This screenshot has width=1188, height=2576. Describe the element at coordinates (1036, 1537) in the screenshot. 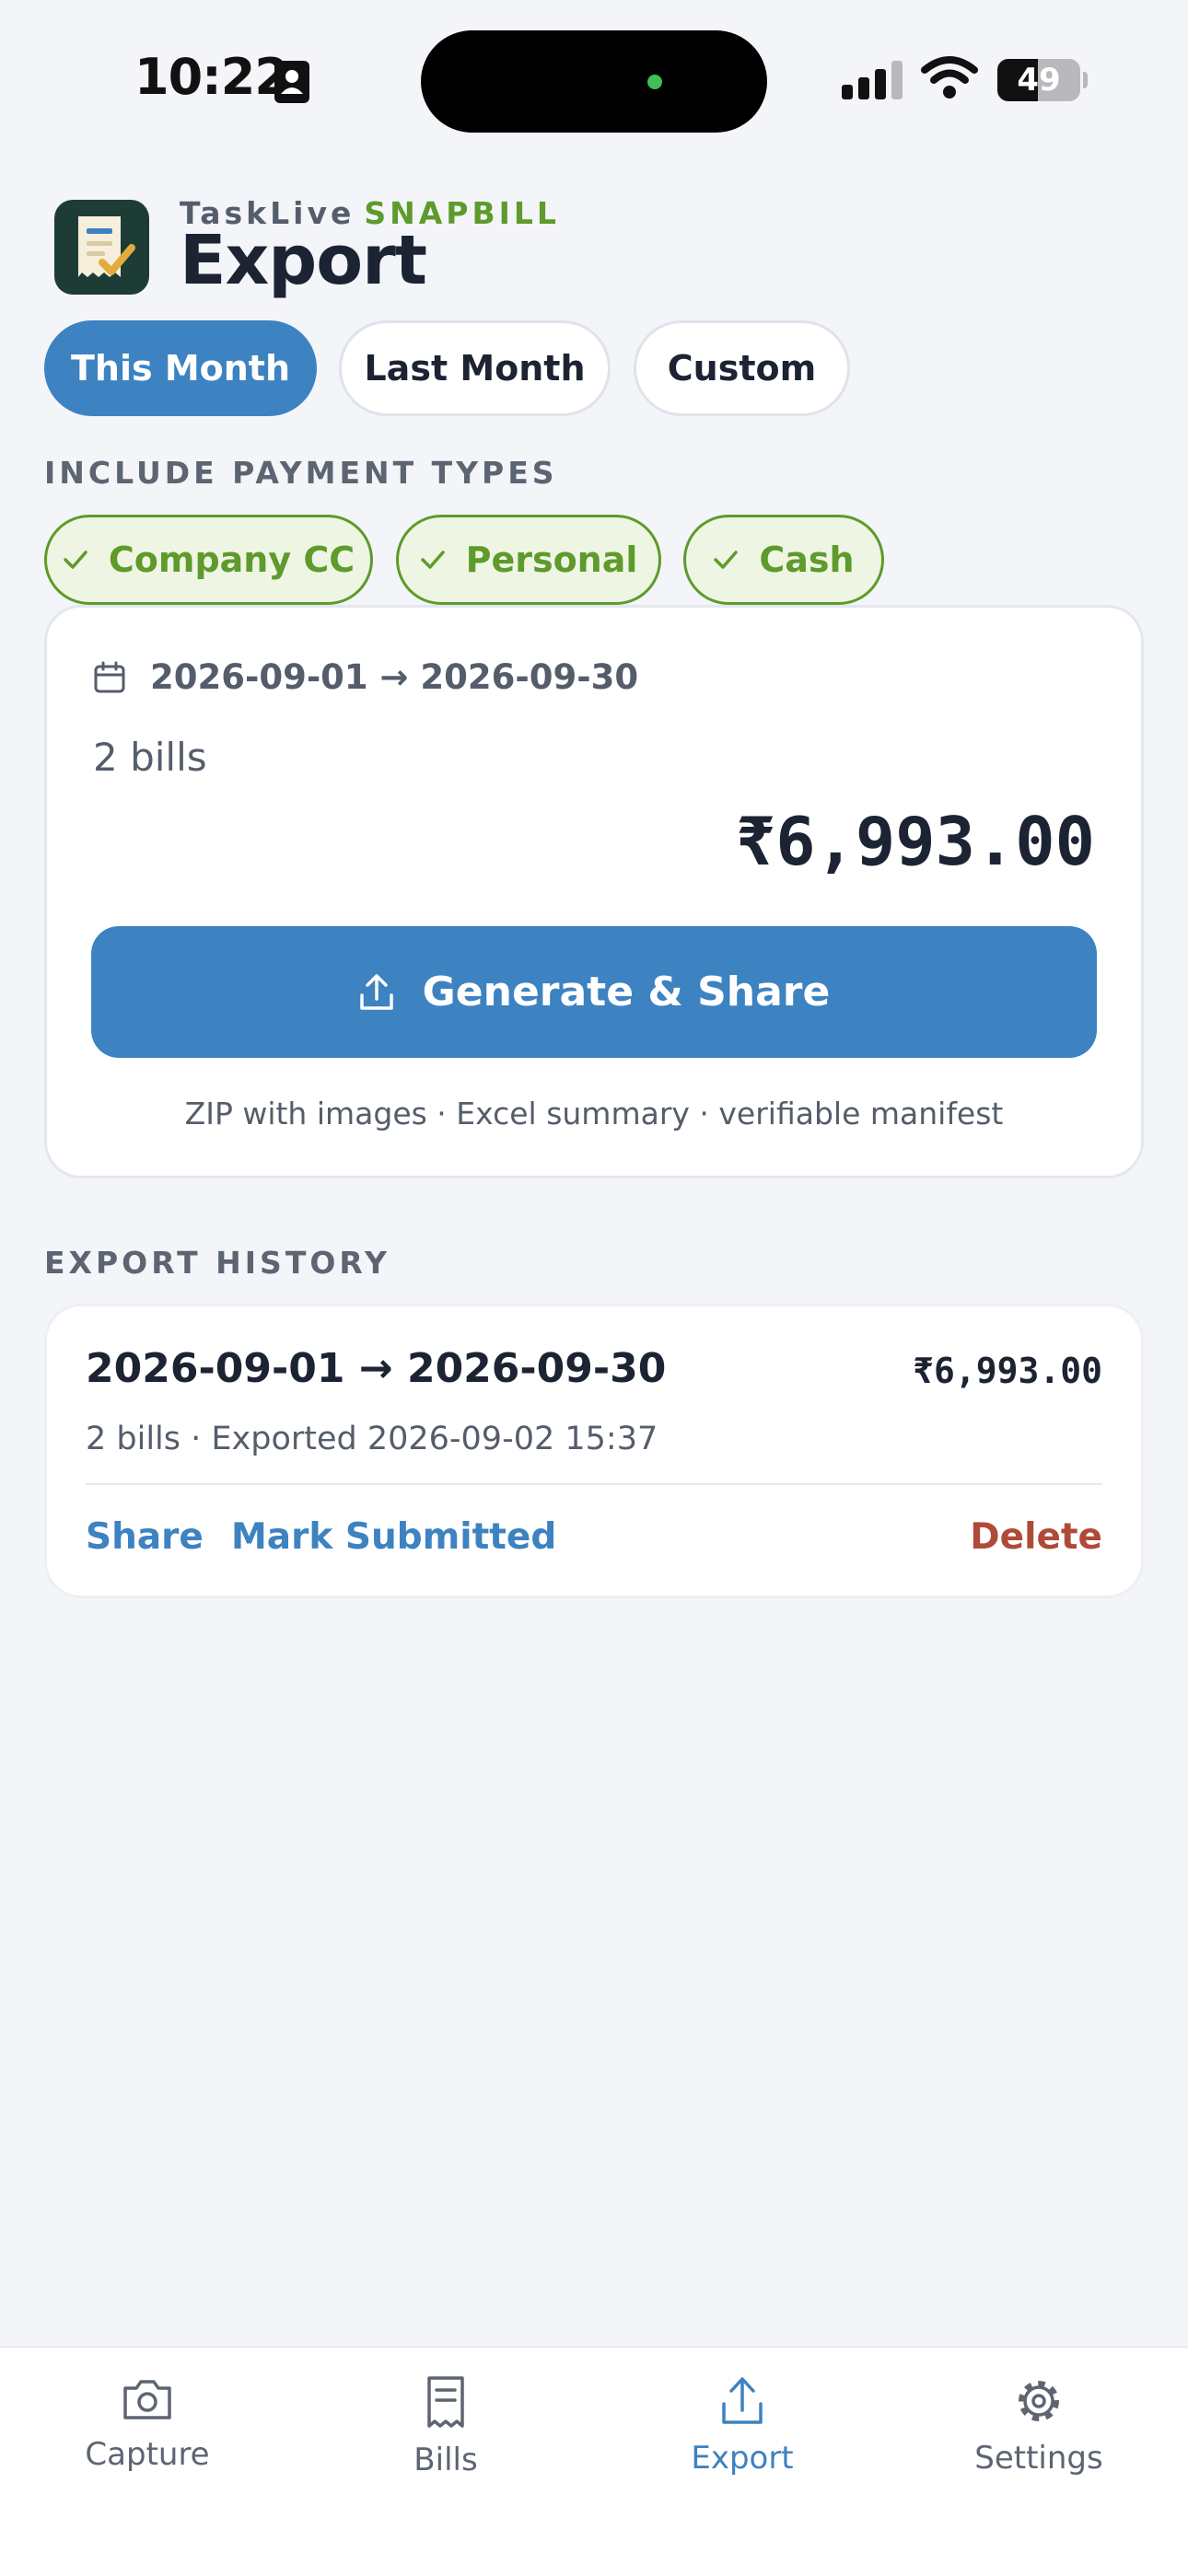

I see `delete-link: Delete` at that location.